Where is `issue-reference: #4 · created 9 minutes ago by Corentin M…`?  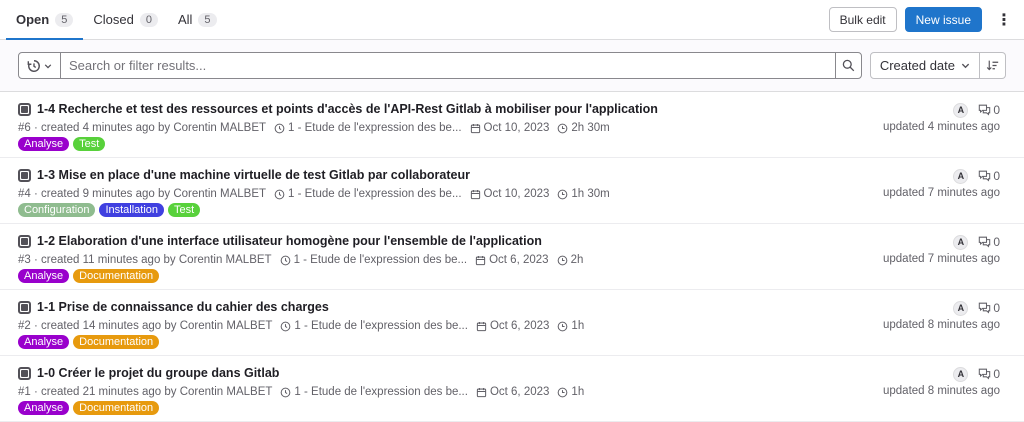 issue-reference: #4 · created 9 minutes ago by Corentin M… is located at coordinates (142, 194).